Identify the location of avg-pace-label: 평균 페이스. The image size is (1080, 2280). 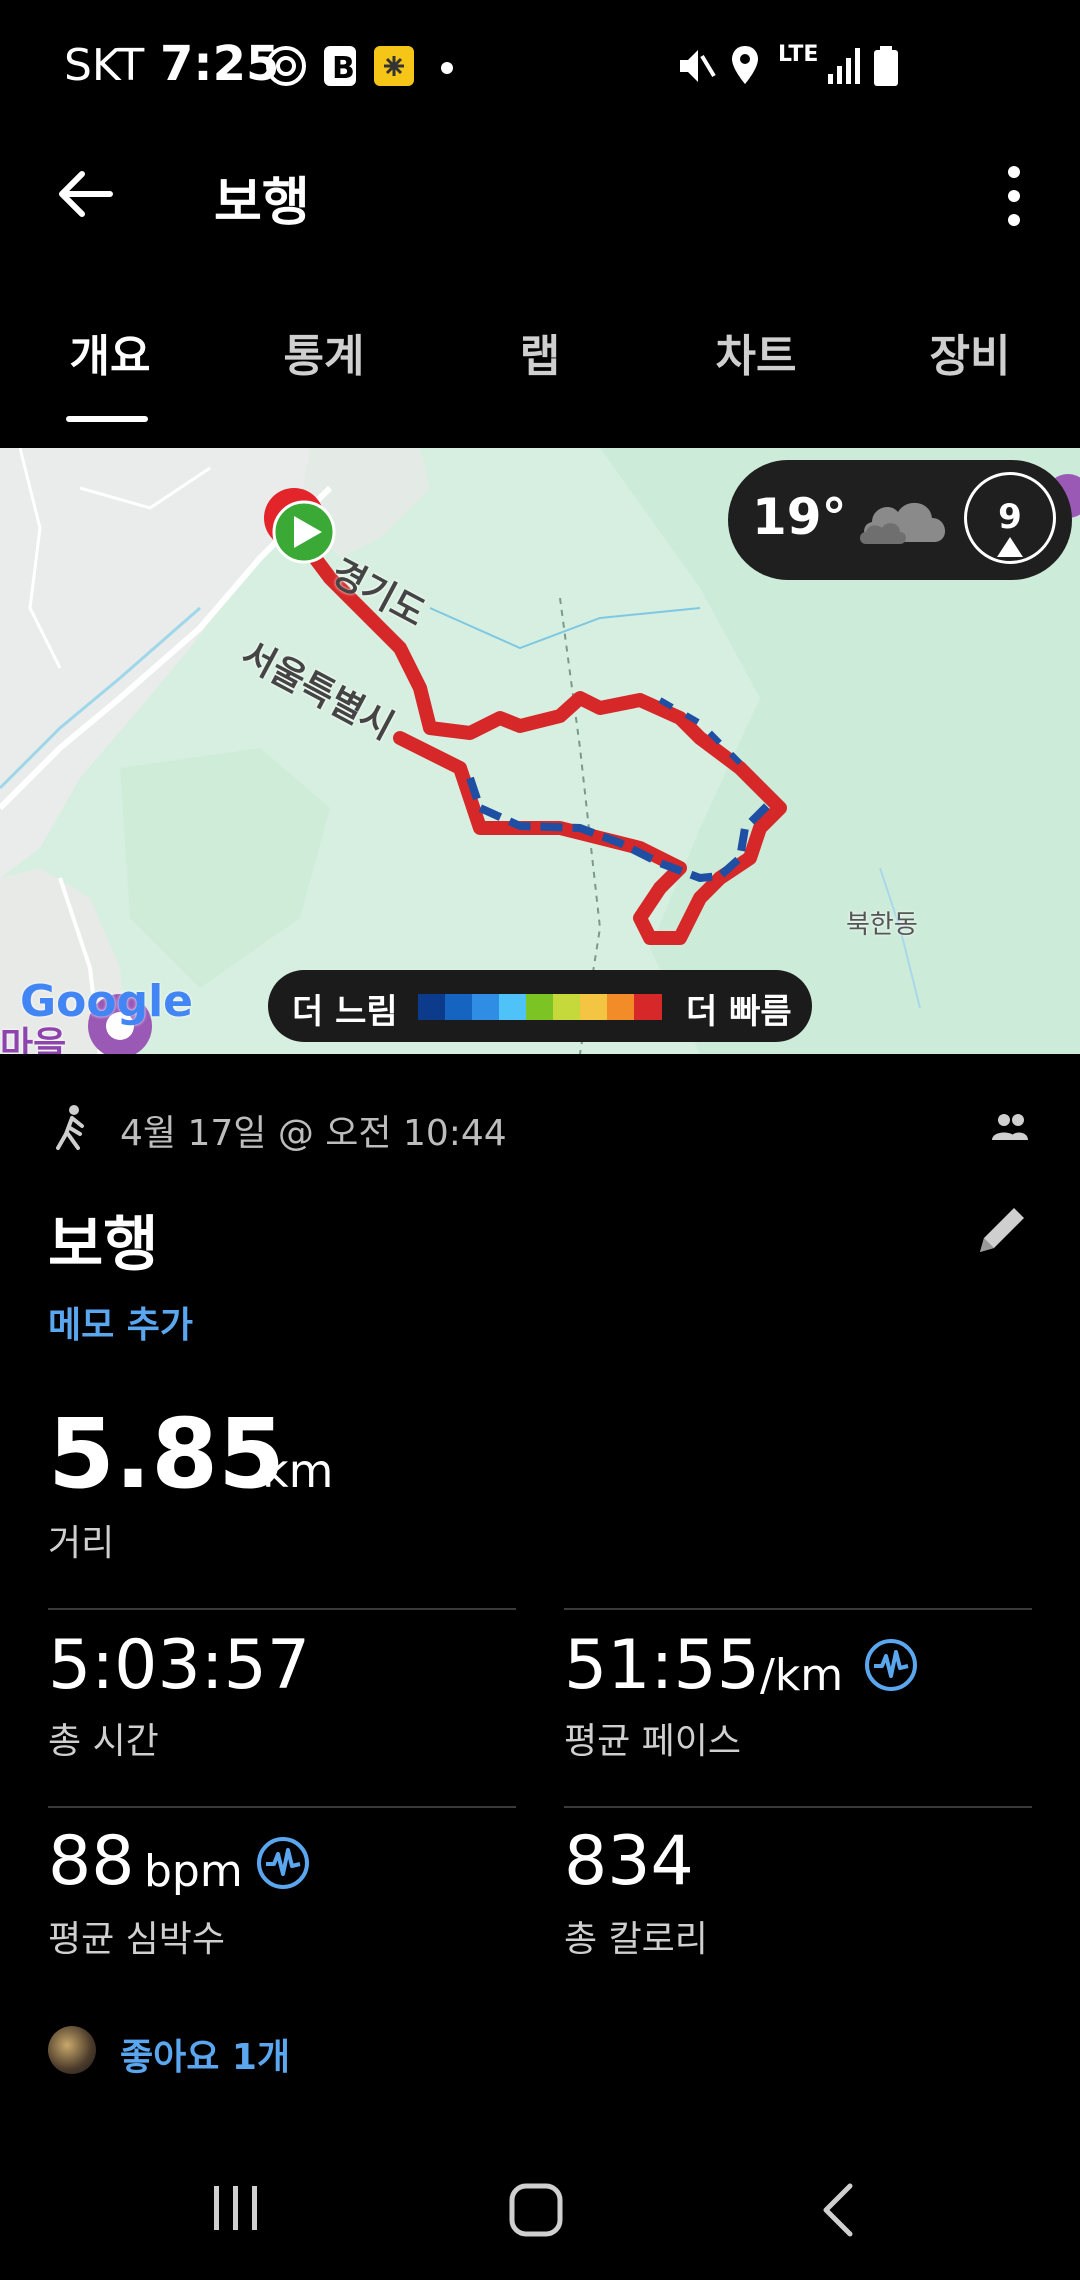
(653, 1741).